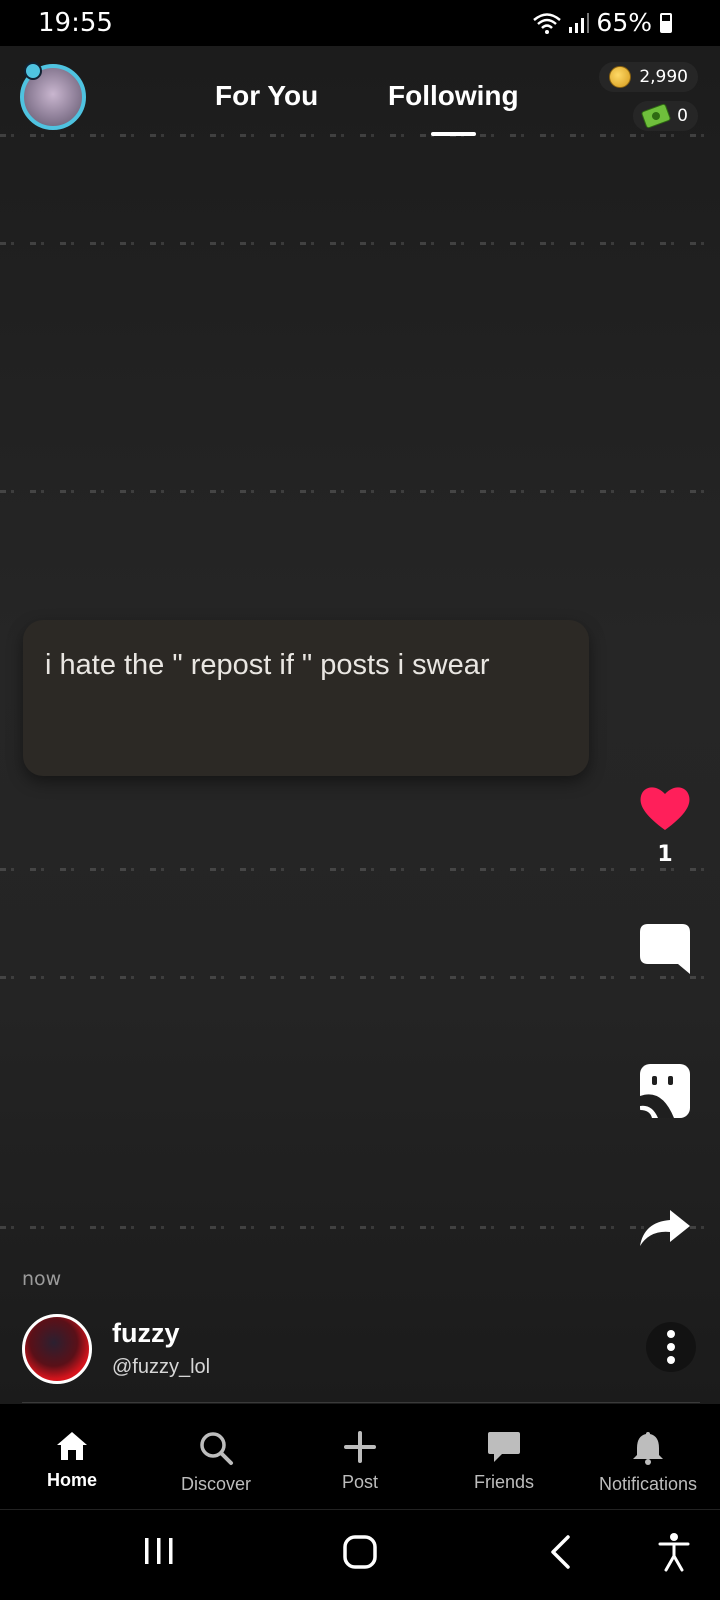 The height and width of the screenshot is (1600, 720). I want to click on bottom-tab-bar: Home Discover Post Friends Notifications, so click(360, 1457).